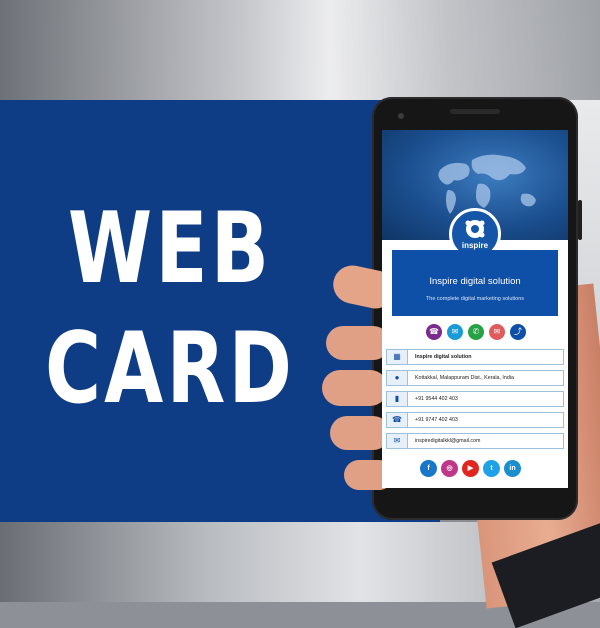 The height and width of the screenshot is (628, 600). Describe the element at coordinates (449, 468) in the screenshot. I see `instagram-icon: ◎` at that location.